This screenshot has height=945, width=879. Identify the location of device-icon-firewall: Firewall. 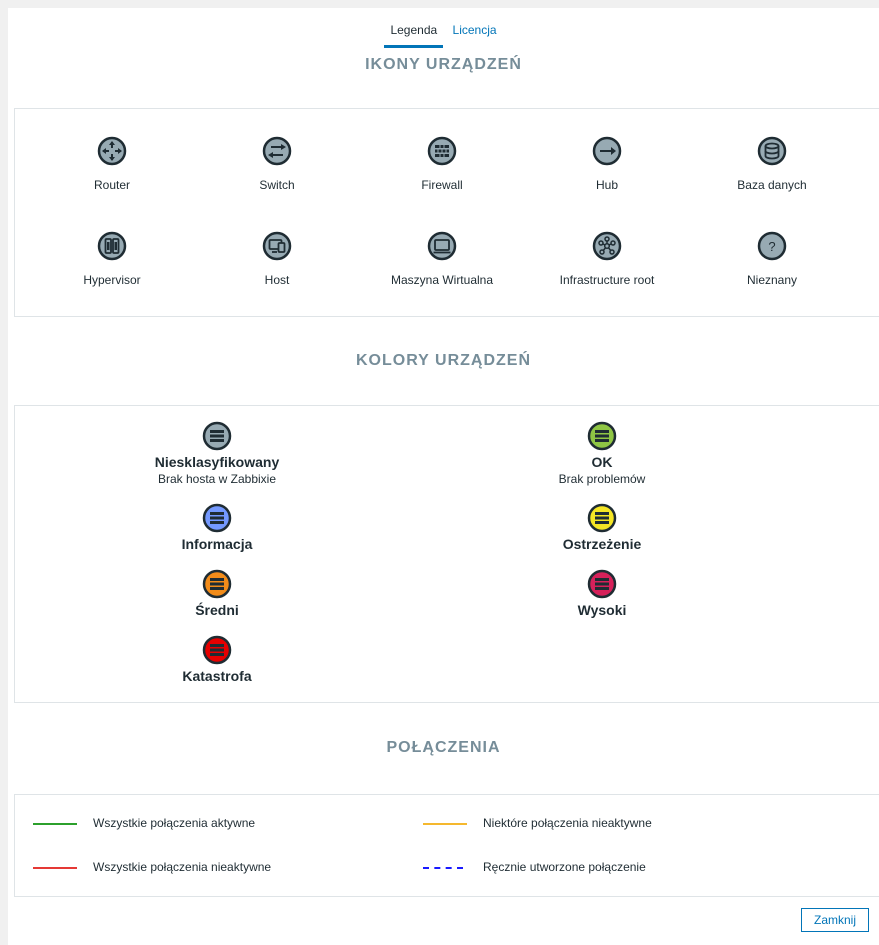
(442, 164).